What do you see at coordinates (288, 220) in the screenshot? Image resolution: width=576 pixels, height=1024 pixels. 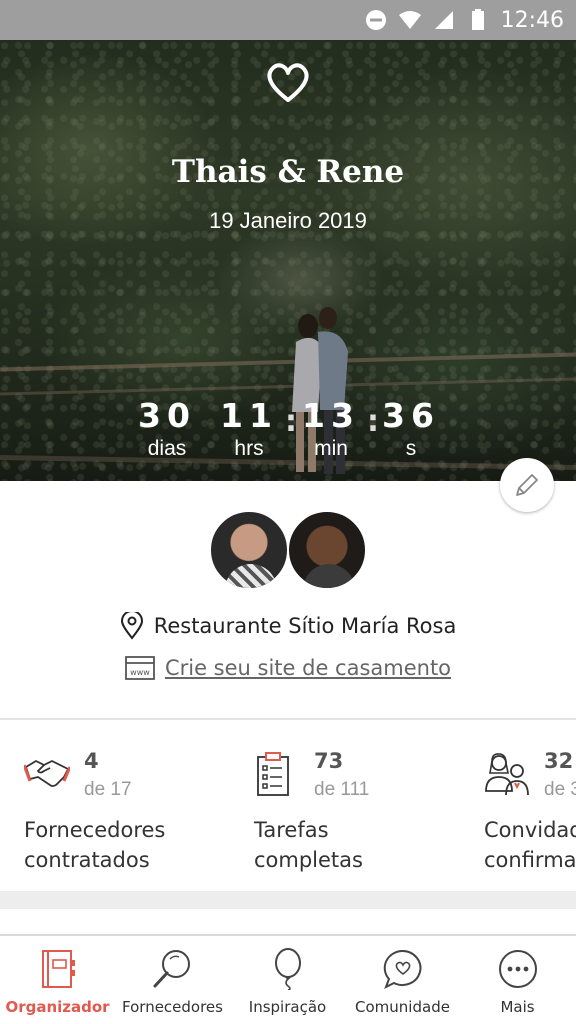 I see `wedding-date: 19 Janeiro 2019` at bounding box center [288, 220].